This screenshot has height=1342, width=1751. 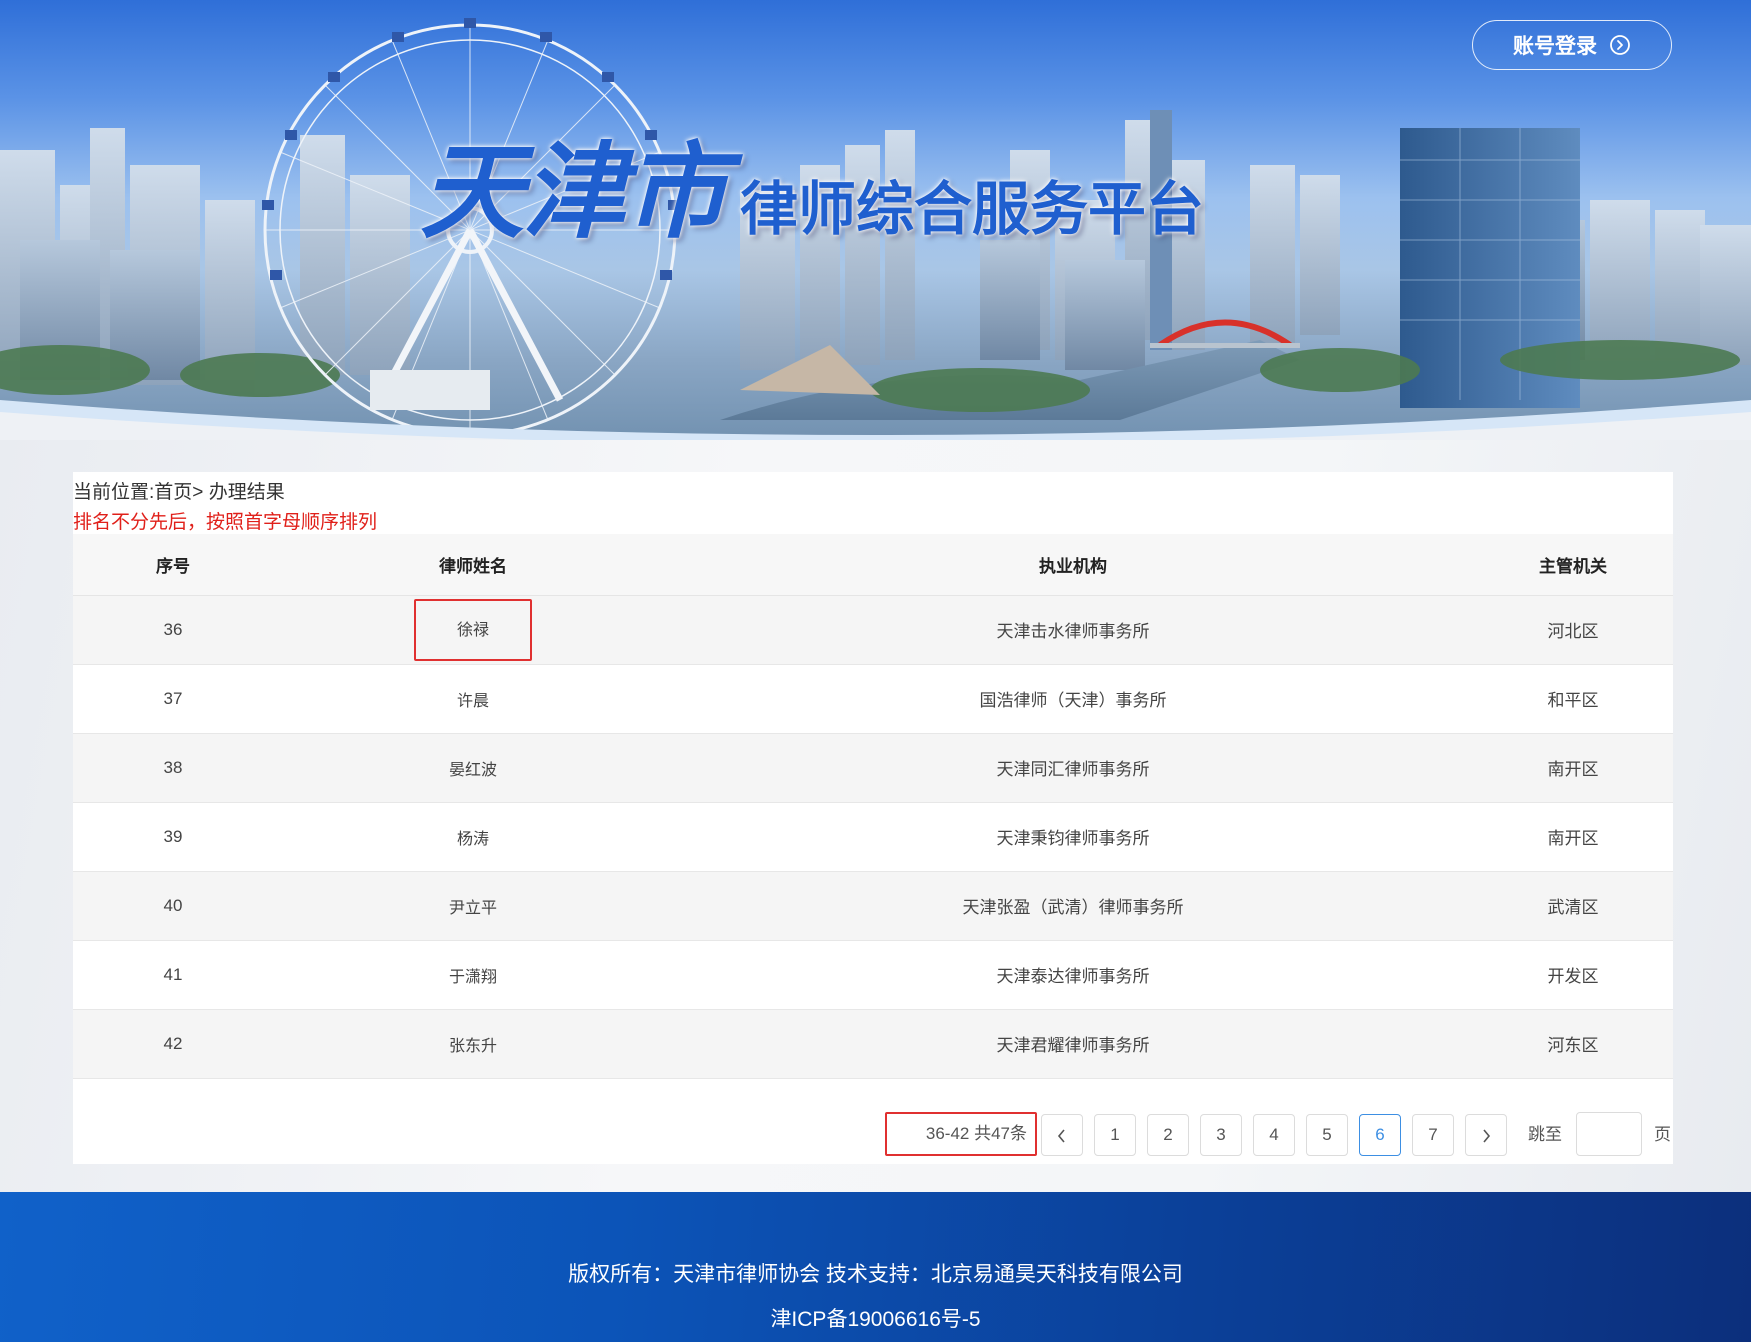 I want to click on ordering-note: 排名不分先后，按照首字母顺序排列, so click(x=225, y=522).